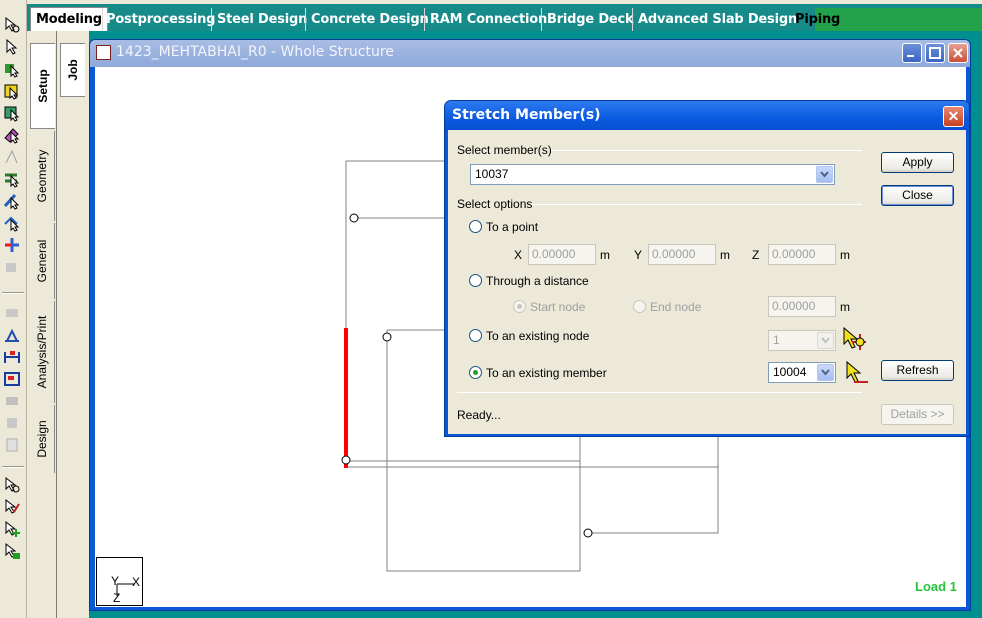 This screenshot has height=618, width=982. I want to click on apply-button: Apply, so click(917, 162).